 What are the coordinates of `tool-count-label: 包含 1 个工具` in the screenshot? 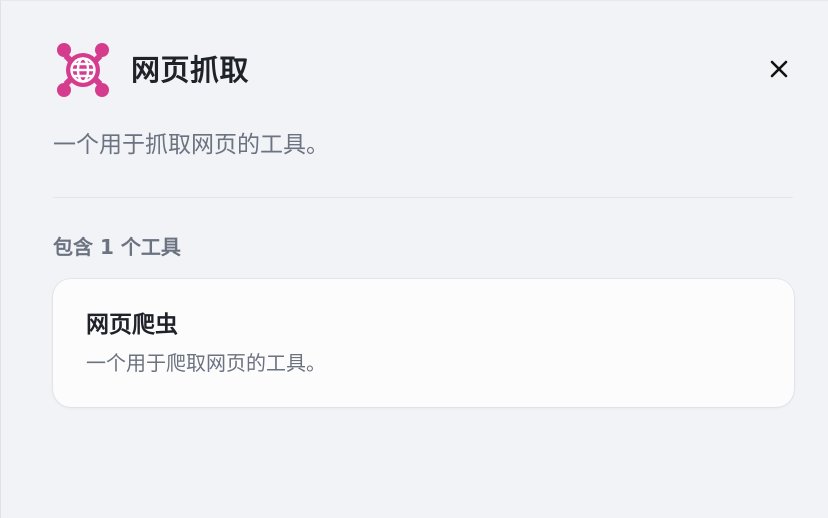 It's located at (117, 247).